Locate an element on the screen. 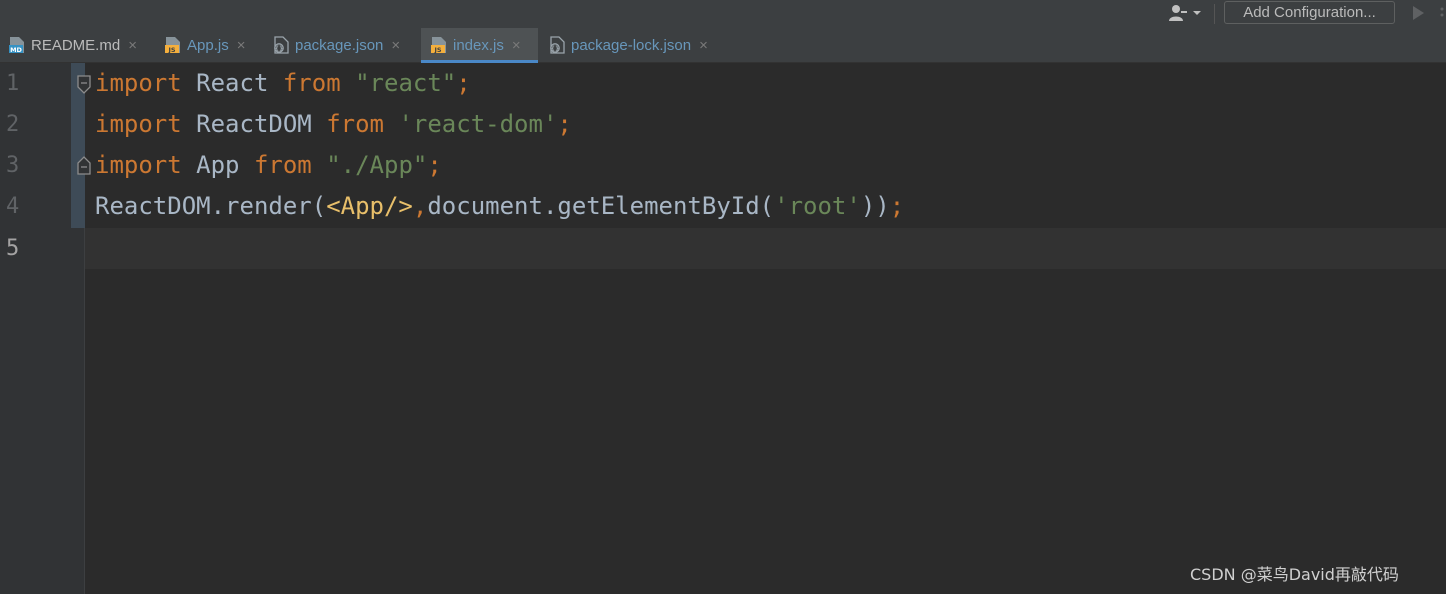 The width and height of the screenshot is (1446, 594). line-number: 3 is located at coordinates (13, 165).